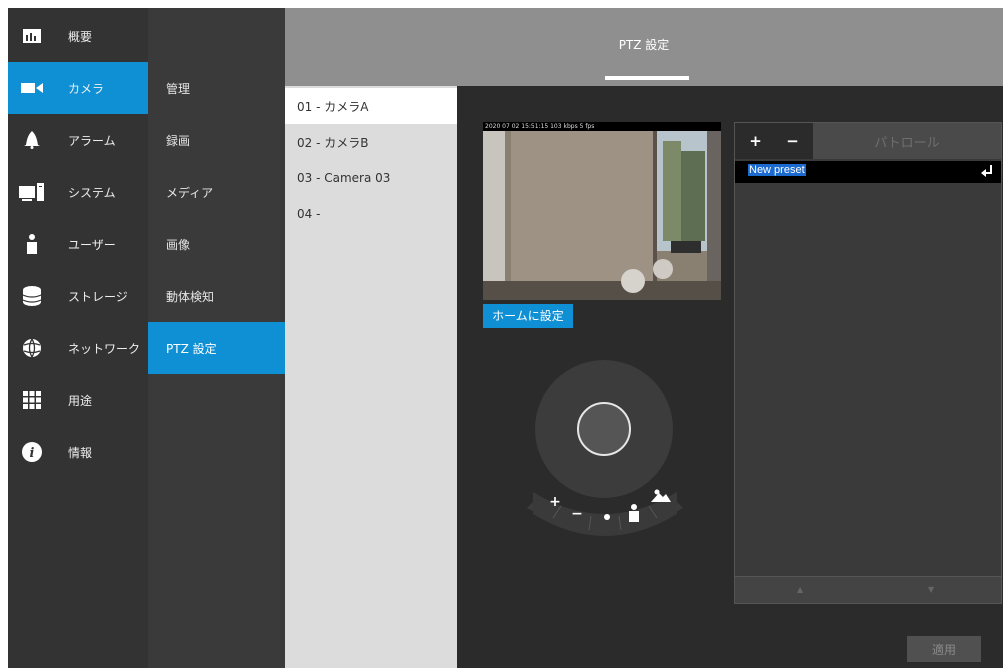 The height and width of the screenshot is (668, 1003). I want to click on patrol-button: パトロール, so click(907, 141).